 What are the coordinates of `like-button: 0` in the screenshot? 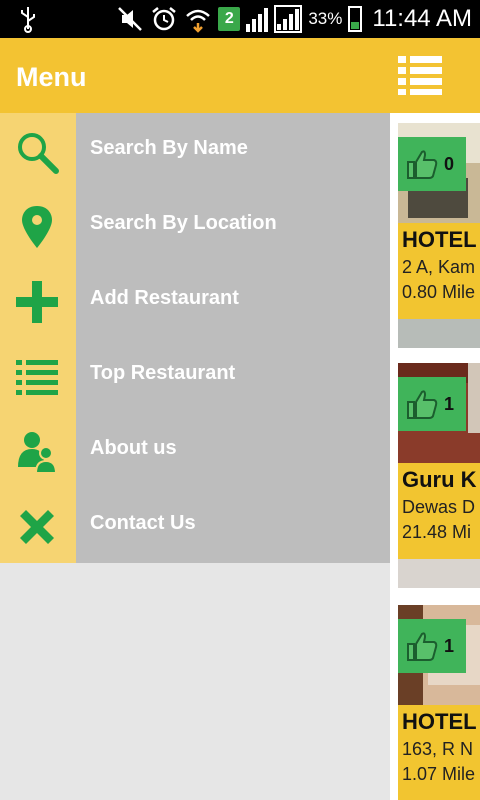 It's located at (432, 164).